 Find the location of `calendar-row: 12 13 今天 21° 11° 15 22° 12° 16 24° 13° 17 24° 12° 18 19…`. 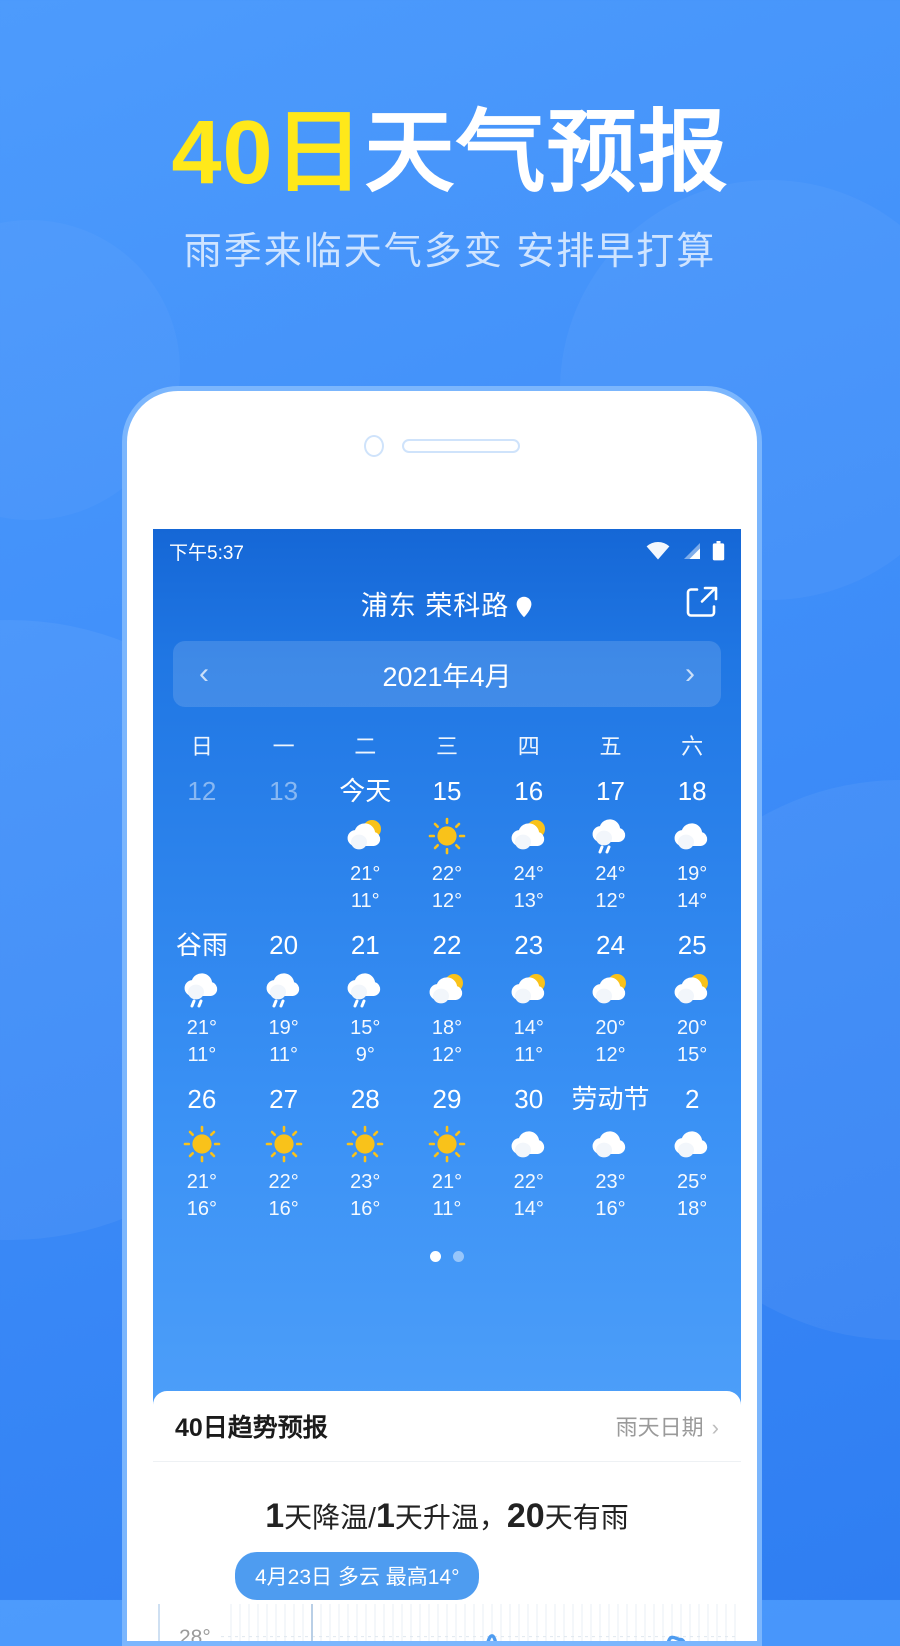

calendar-row: 12 13 今天 21° 11° 15 22° 12° 16 24° 13° 17 24° 12° 18 19… is located at coordinates (447, 845).